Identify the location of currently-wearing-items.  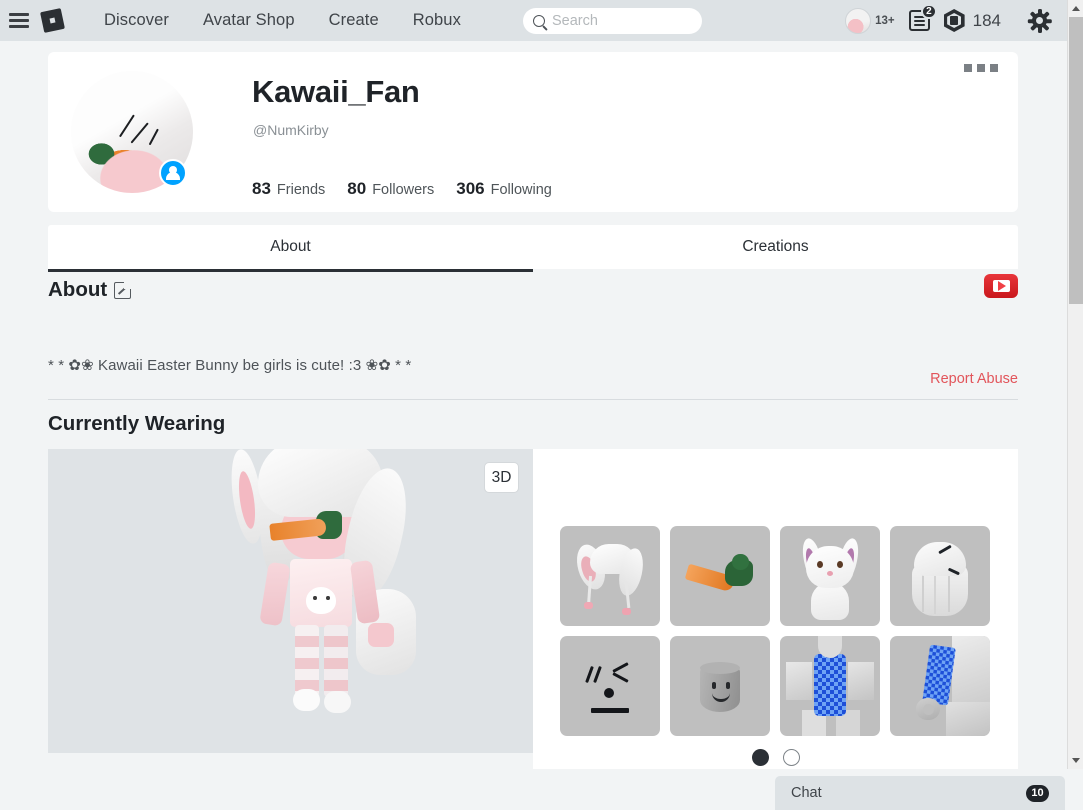
(775, 631).